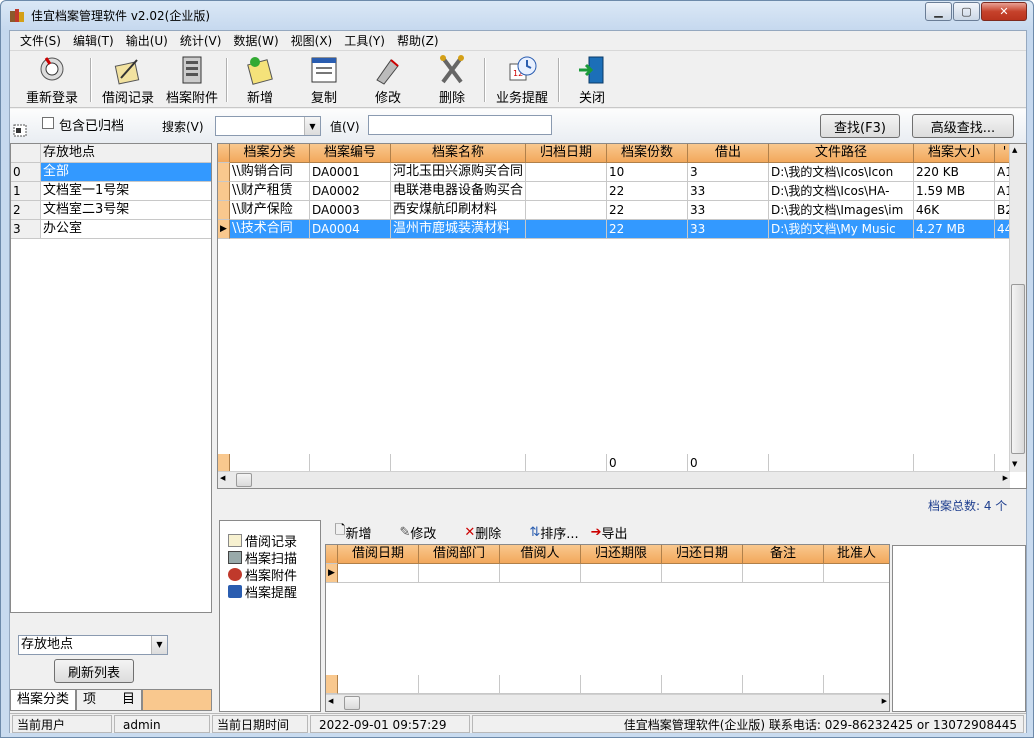 This screenshot has height=738, width=1034. Describe the element at coordinates (959, 628) in the screenshot. I see `preview-pane` at that location.